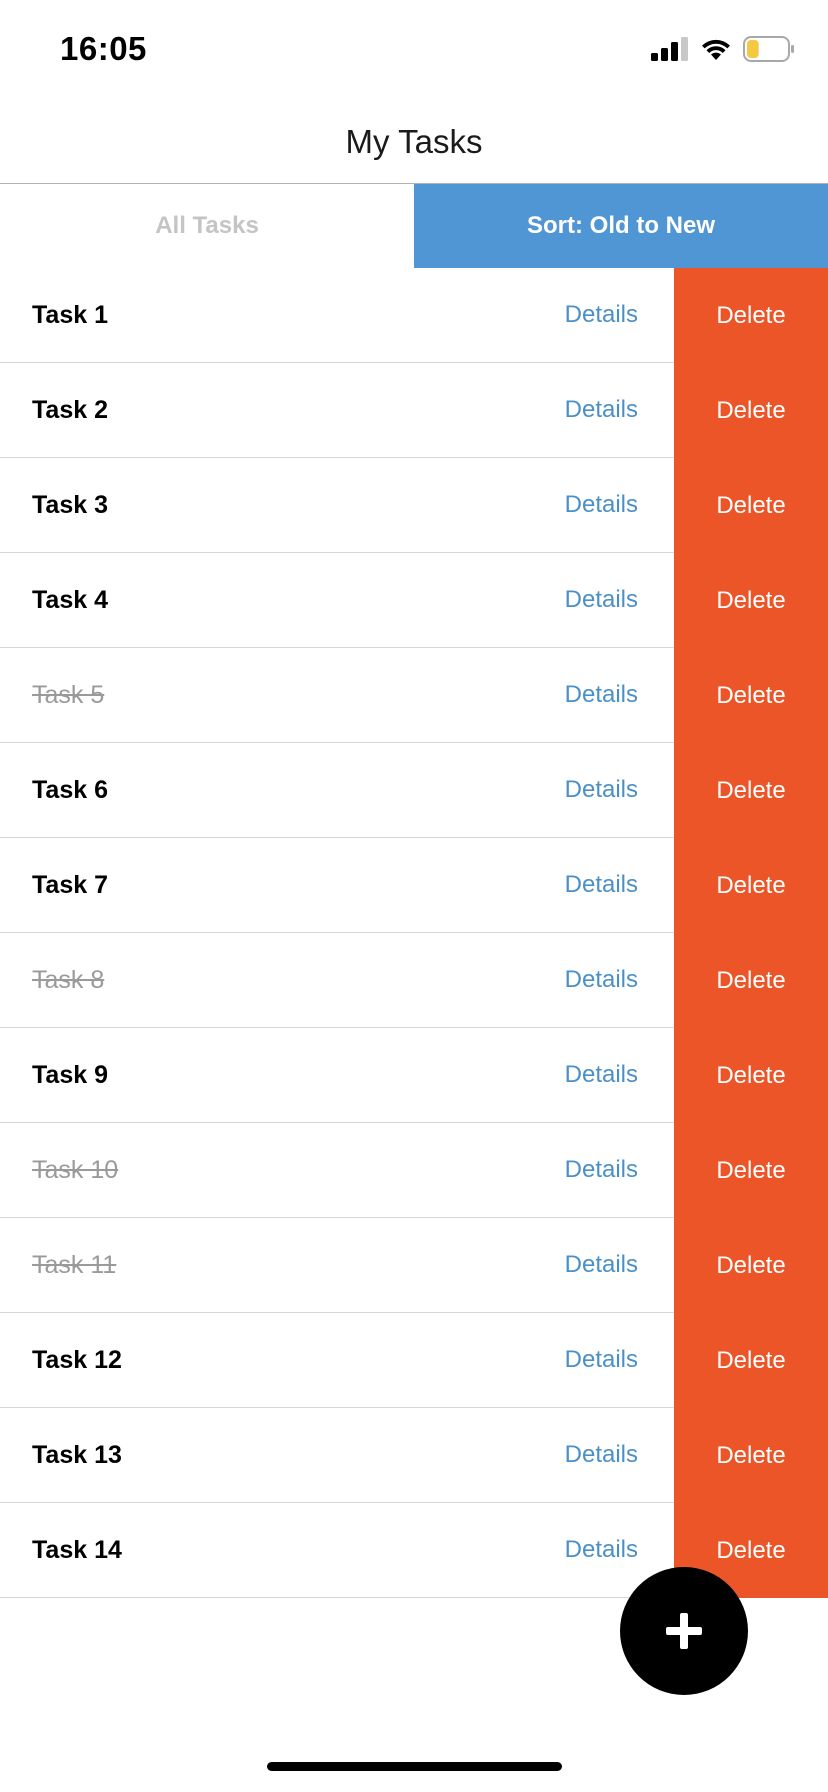 The width and height of the screenshot is (828, 1792). What do you see at coordinates (621, 226) in the screenshot?
I see `tab-sort-old-to-new: Sort: Old to New` at bounding box center [621, 226].